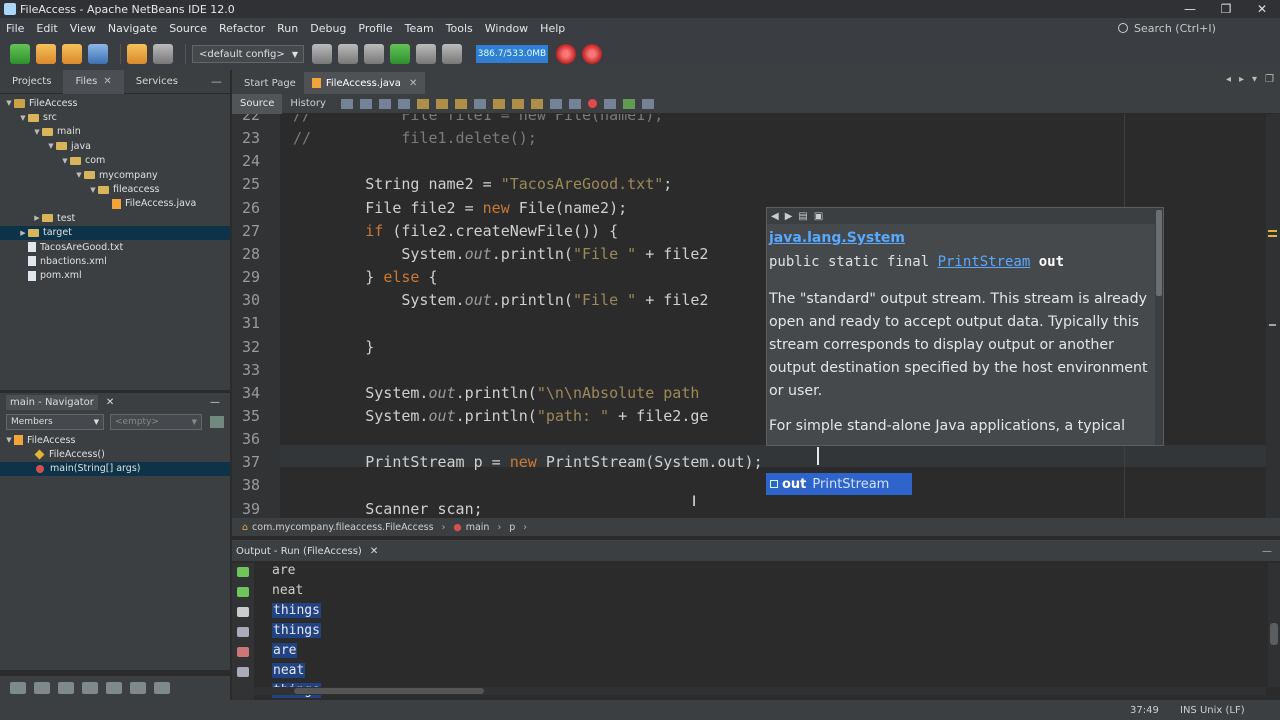  What do you see at coordinates (1241, 79) in the screenshot?
I see `chevron-right-icon: ▸` at bounding box center [1241, 79].